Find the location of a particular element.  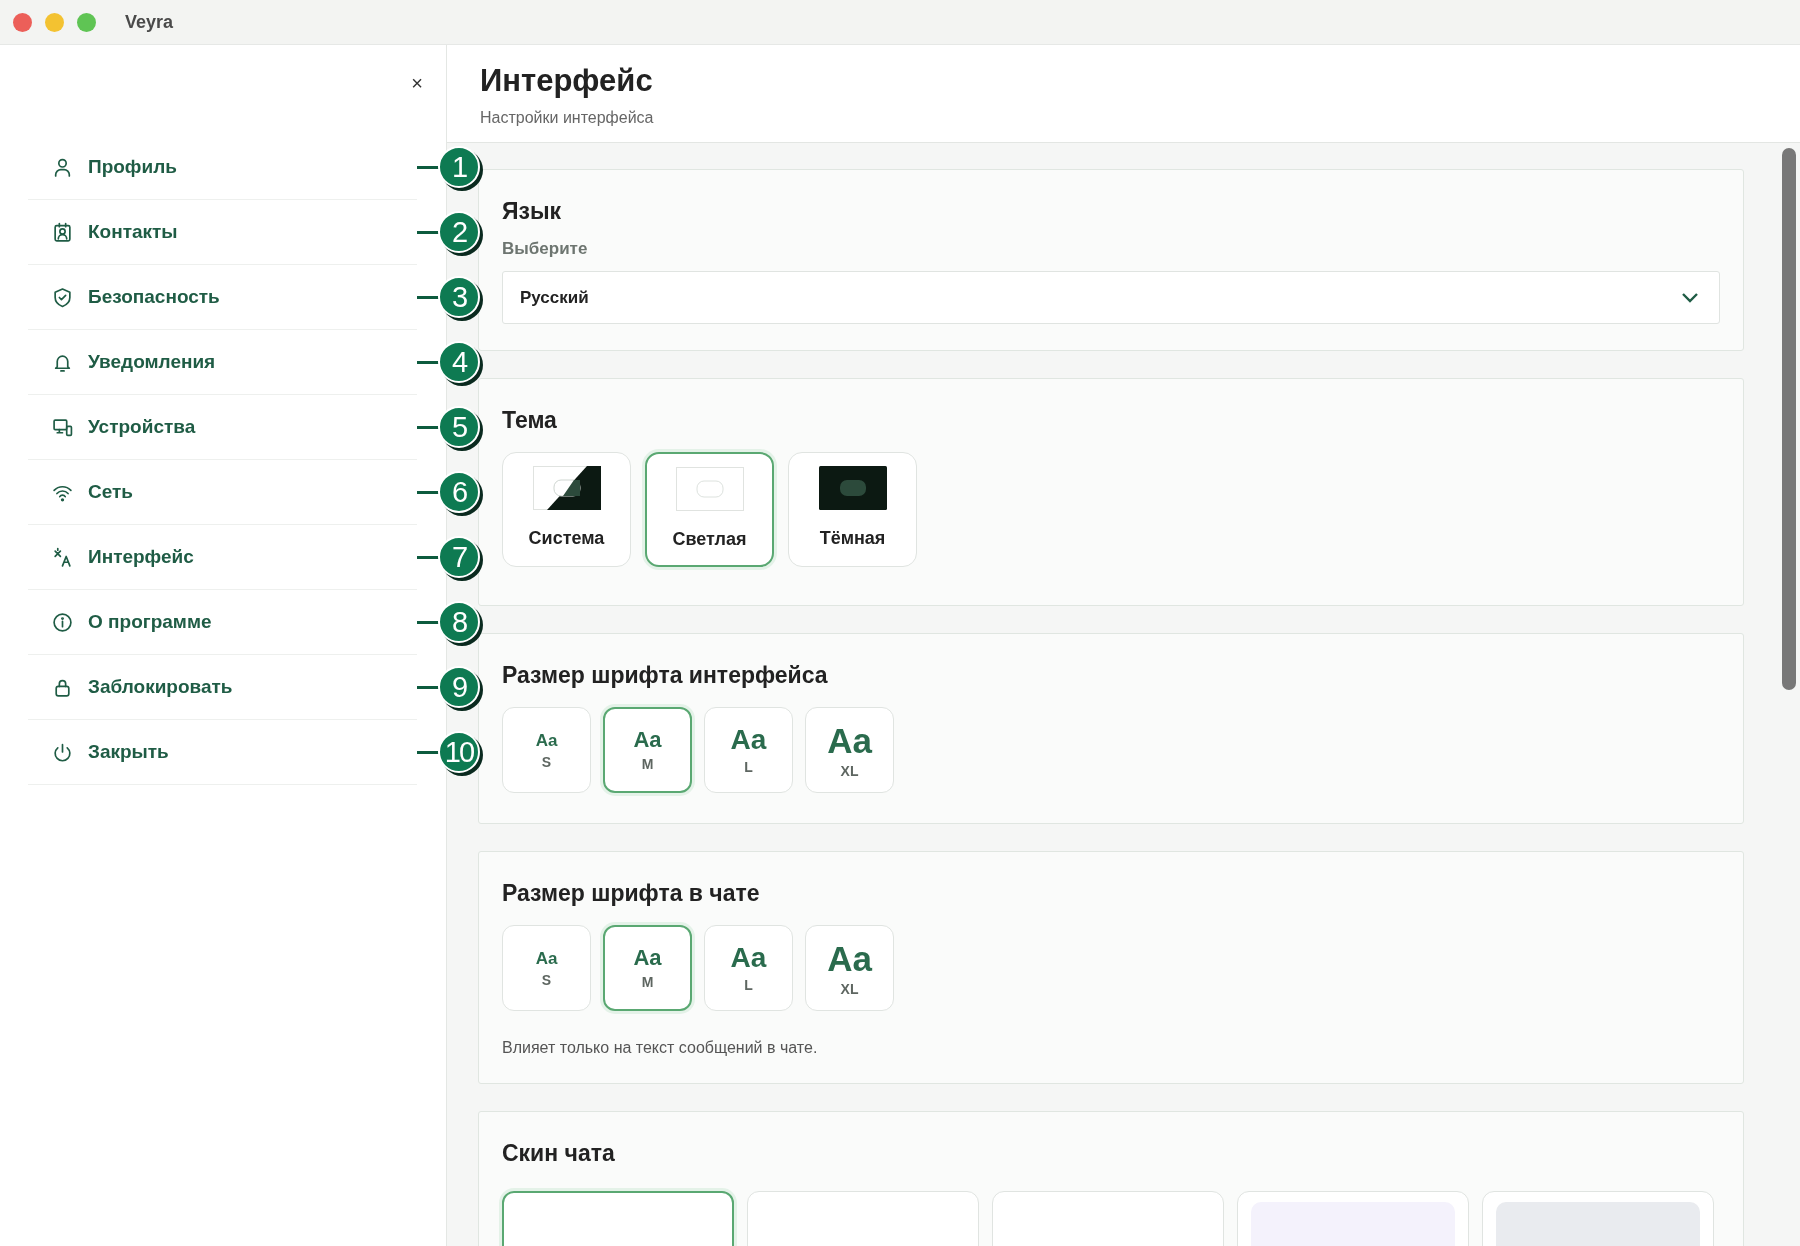

contact-card-icon is located at coordinates (62, 232).